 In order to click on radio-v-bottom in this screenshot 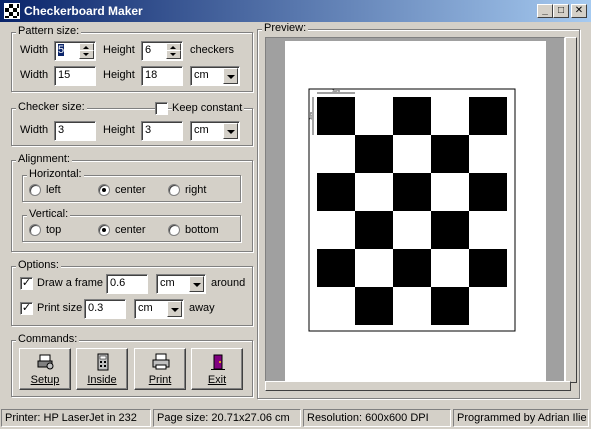, I will do `click(174, 230)`.